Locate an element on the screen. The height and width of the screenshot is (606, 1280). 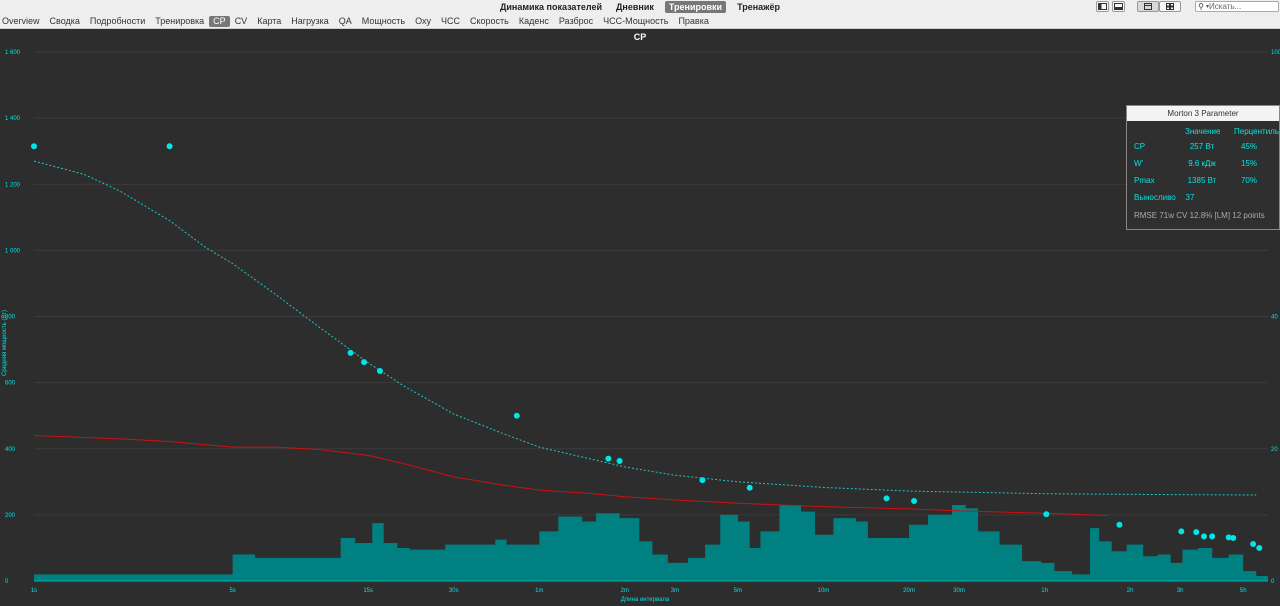
toggle-sidebar-button is located at coordinates (1102, 6).